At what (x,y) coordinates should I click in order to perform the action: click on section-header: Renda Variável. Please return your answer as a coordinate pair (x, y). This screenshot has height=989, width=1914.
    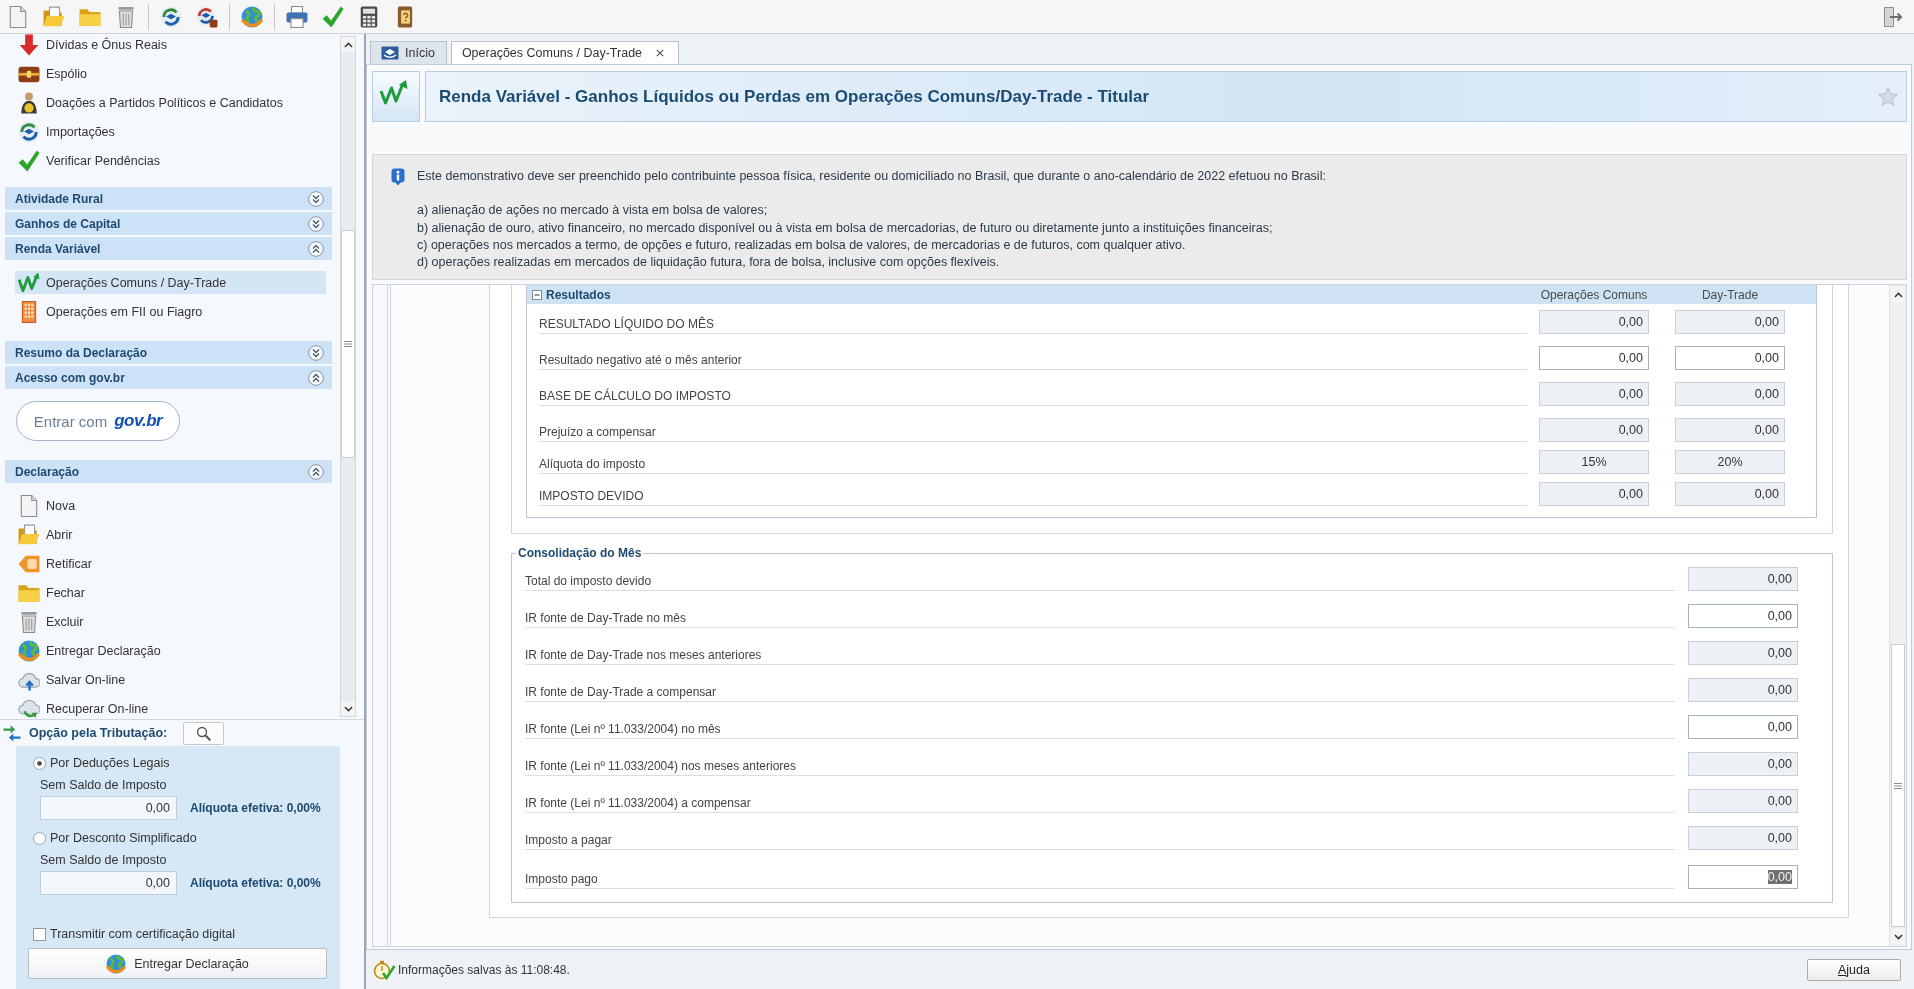
    Looking at the image, I should click on (168, 248).